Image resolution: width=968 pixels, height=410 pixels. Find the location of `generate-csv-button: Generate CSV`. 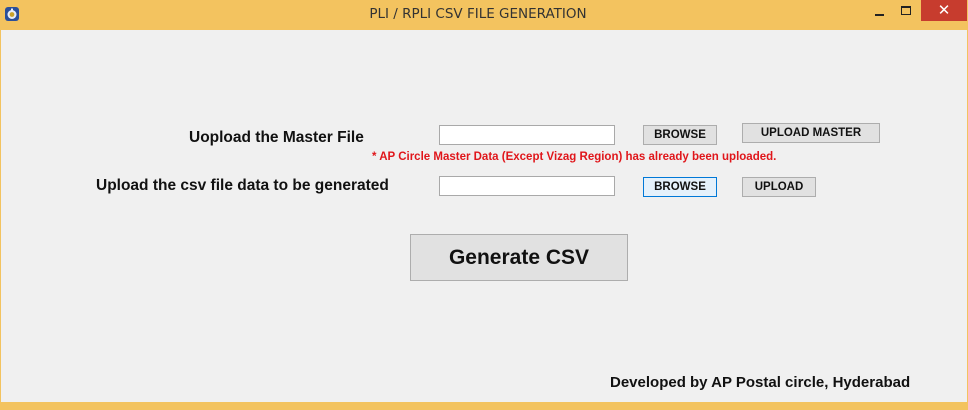

generate-csv-button: Generate CSV is located at coordinates (519, 257).